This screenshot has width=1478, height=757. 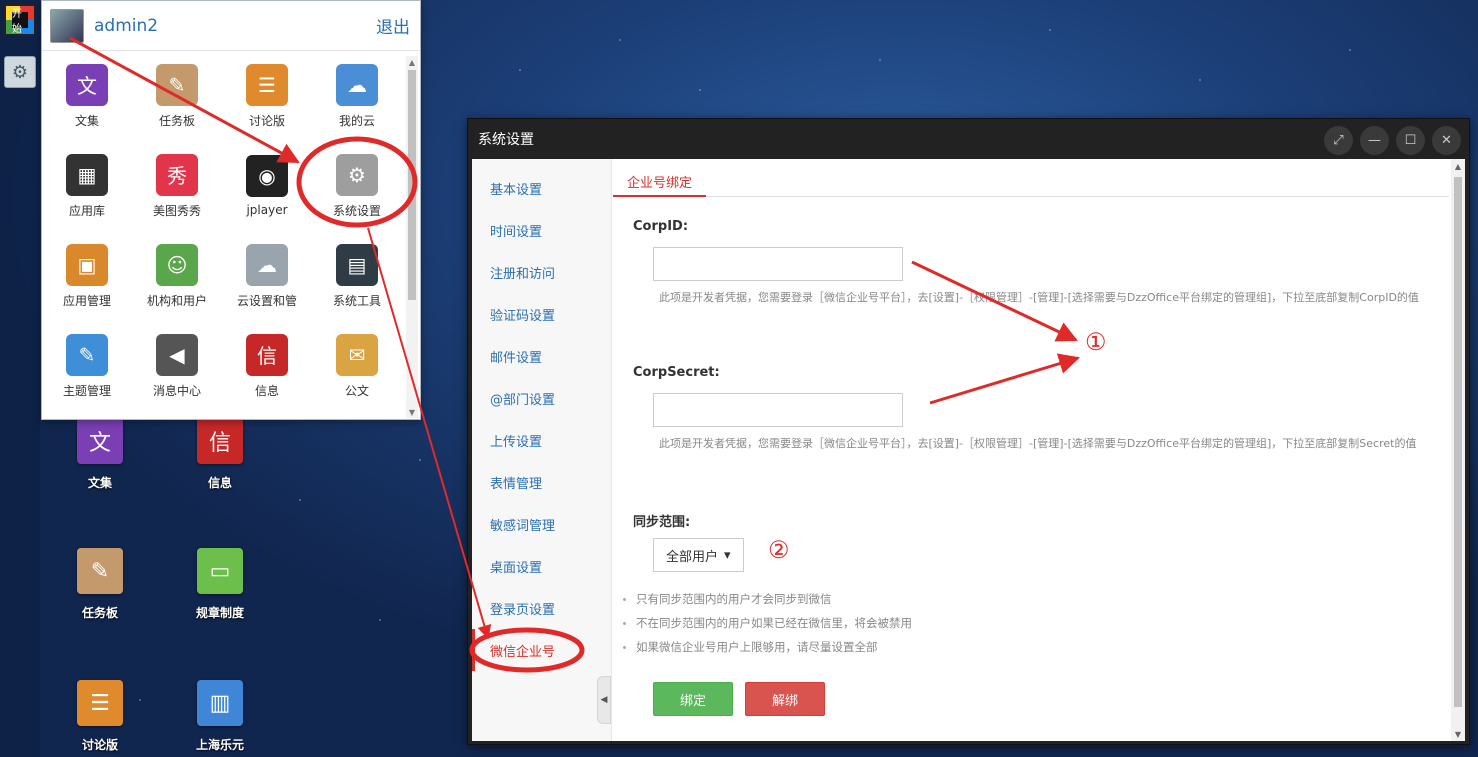 I want to click on start-menu-item-label: 任务板, so click(x=176, y=120).